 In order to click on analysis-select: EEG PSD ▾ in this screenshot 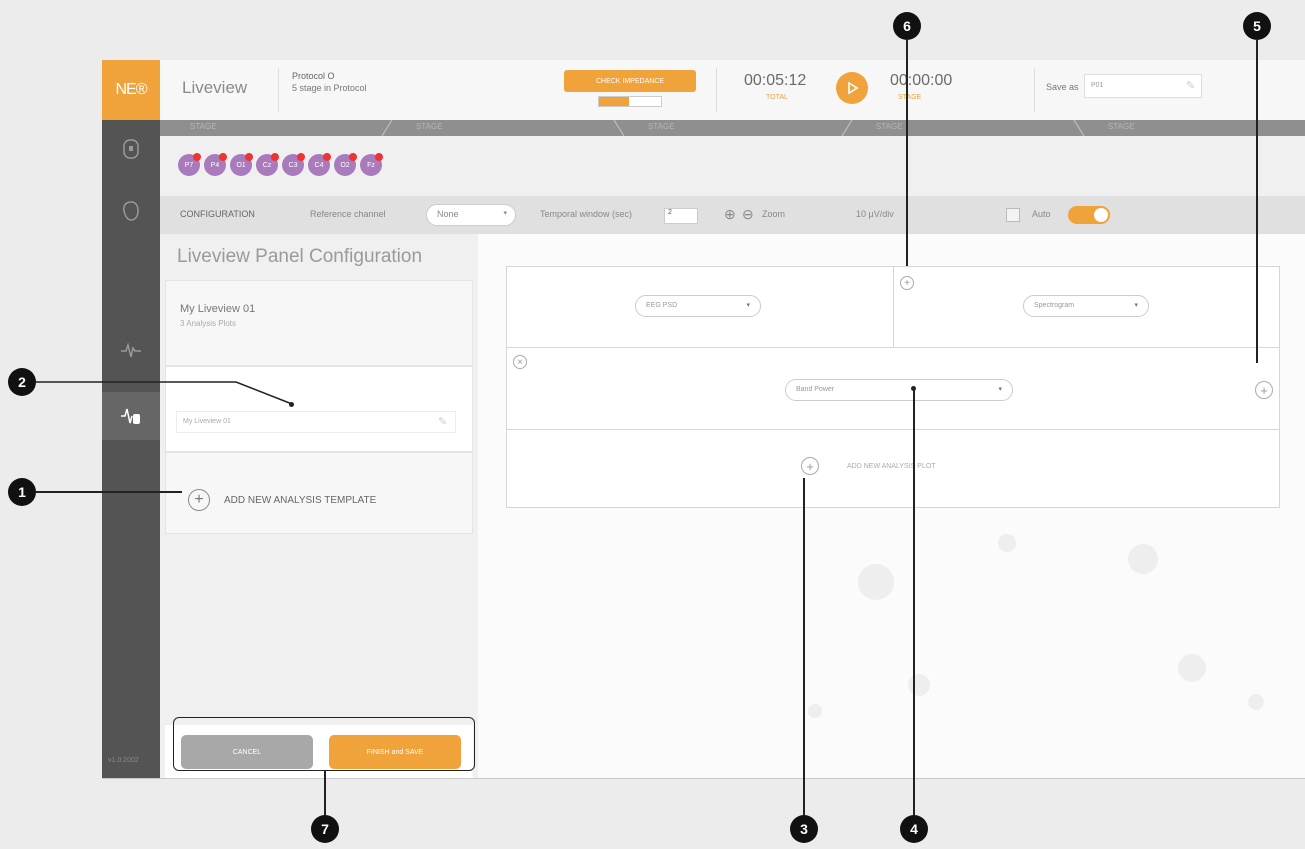, I will do `click(698, 306)`.